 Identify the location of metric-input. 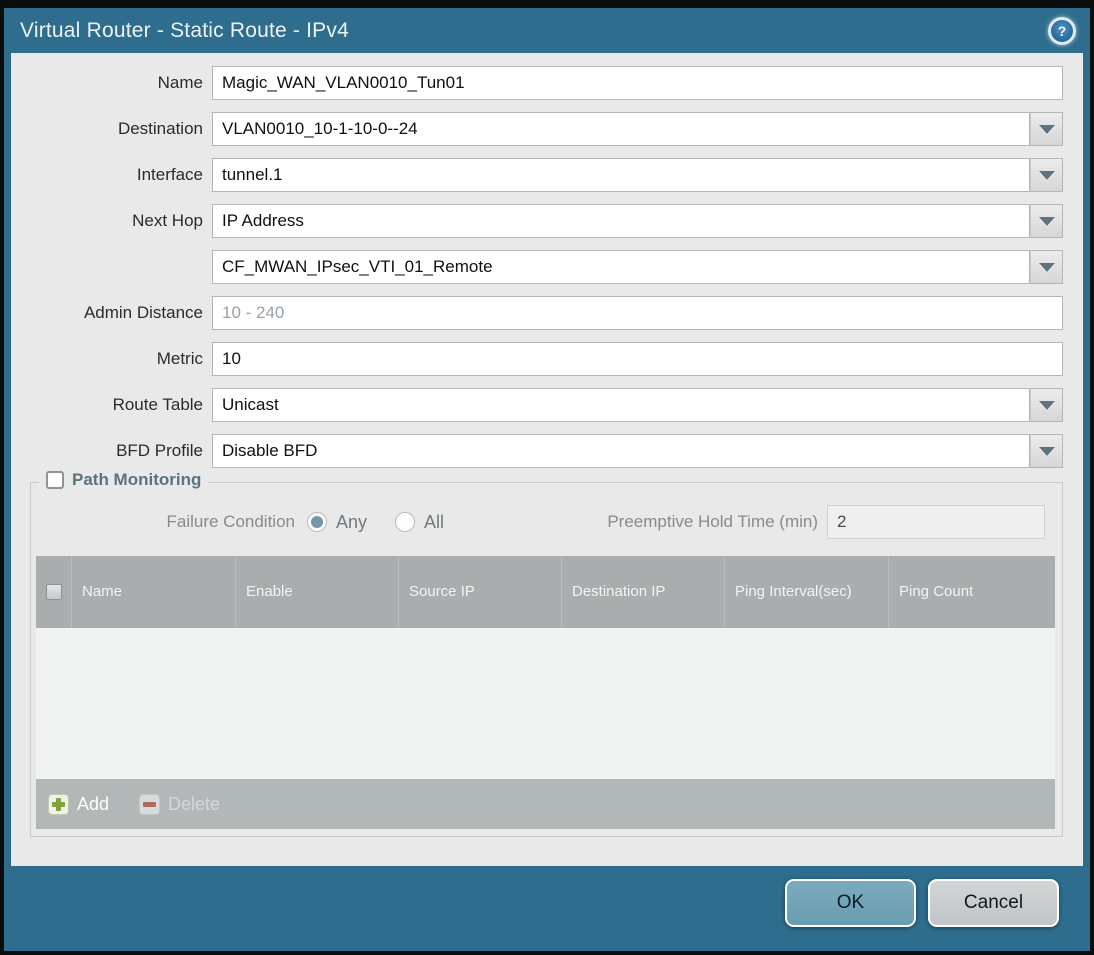
(637, 359).